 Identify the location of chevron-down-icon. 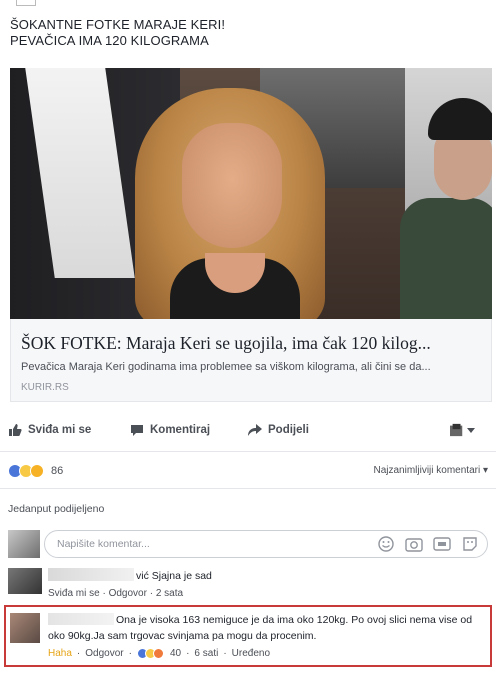
(471, 430).